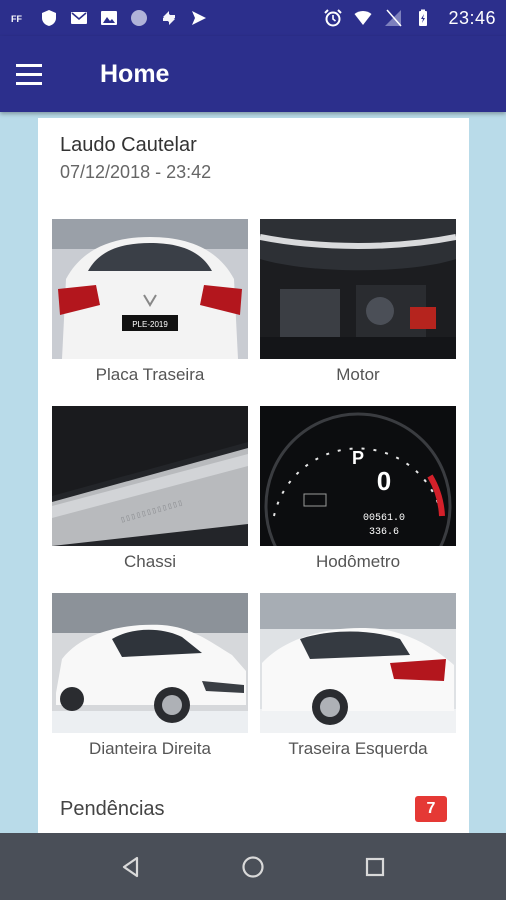  I want to click on photo-label: Chassi, so click(150, 561).